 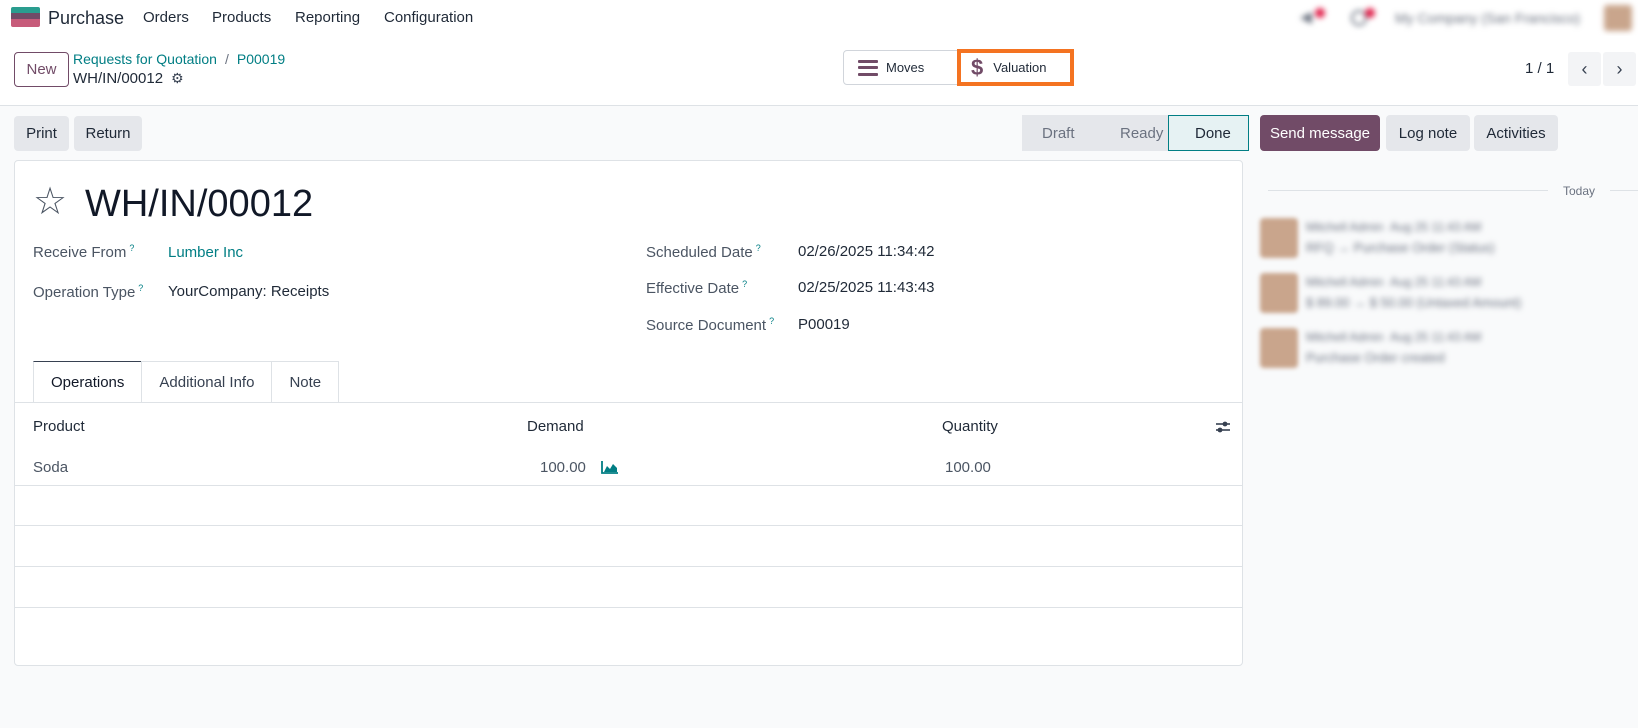 What do you see at coordinates (710, 325) in the screenshot?
I see `source-document-label: Source Document?` at bounding box center [710, 325].